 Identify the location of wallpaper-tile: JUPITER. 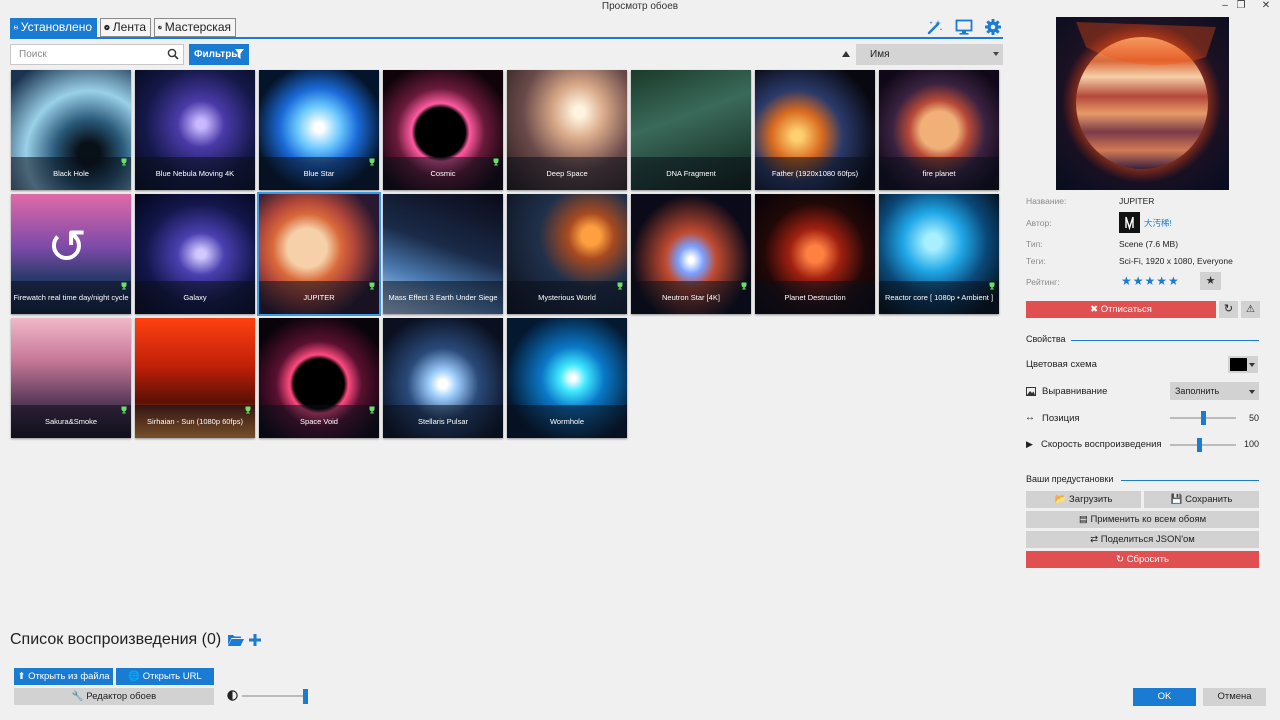
(319, 254).